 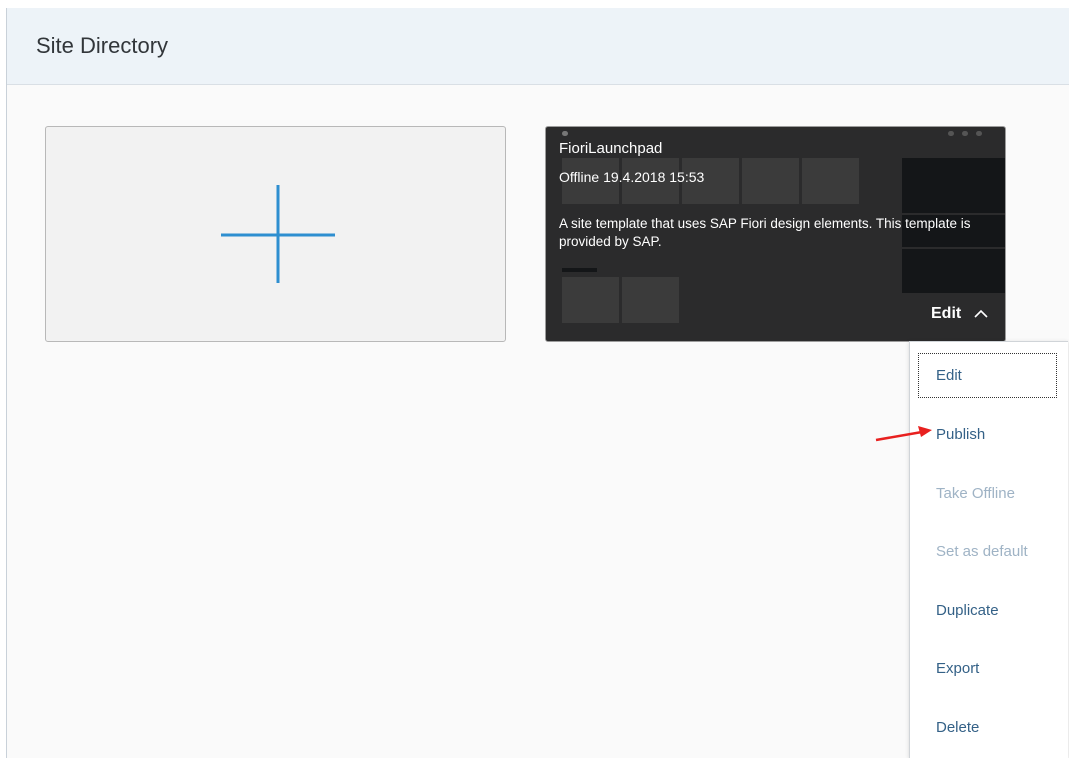 What do you see at coordinates (982, 551) in the screenshot?
I see `menu-item-set-as-default: Set as default` at bounding box center [982, 551].